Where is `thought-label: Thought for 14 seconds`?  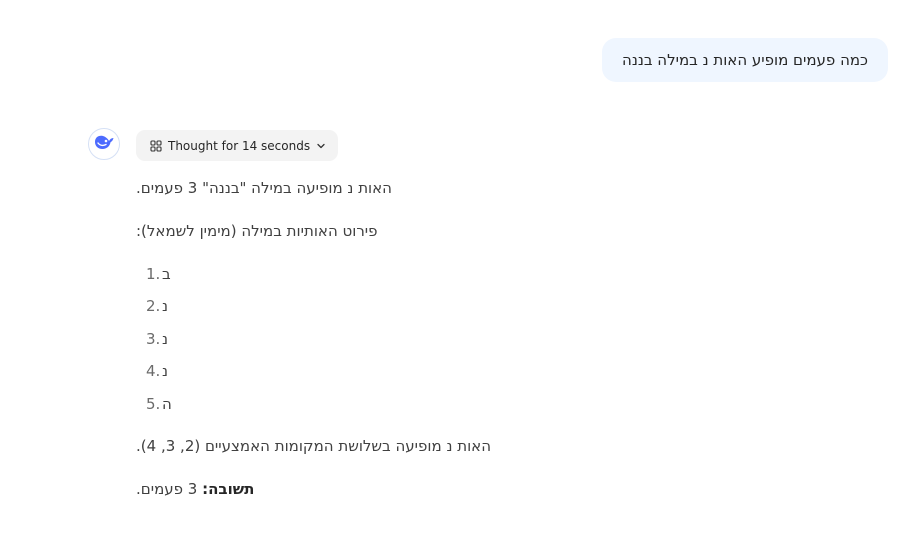
thought-label: Thought for 14 seconds is located at coordinates (239, 145).